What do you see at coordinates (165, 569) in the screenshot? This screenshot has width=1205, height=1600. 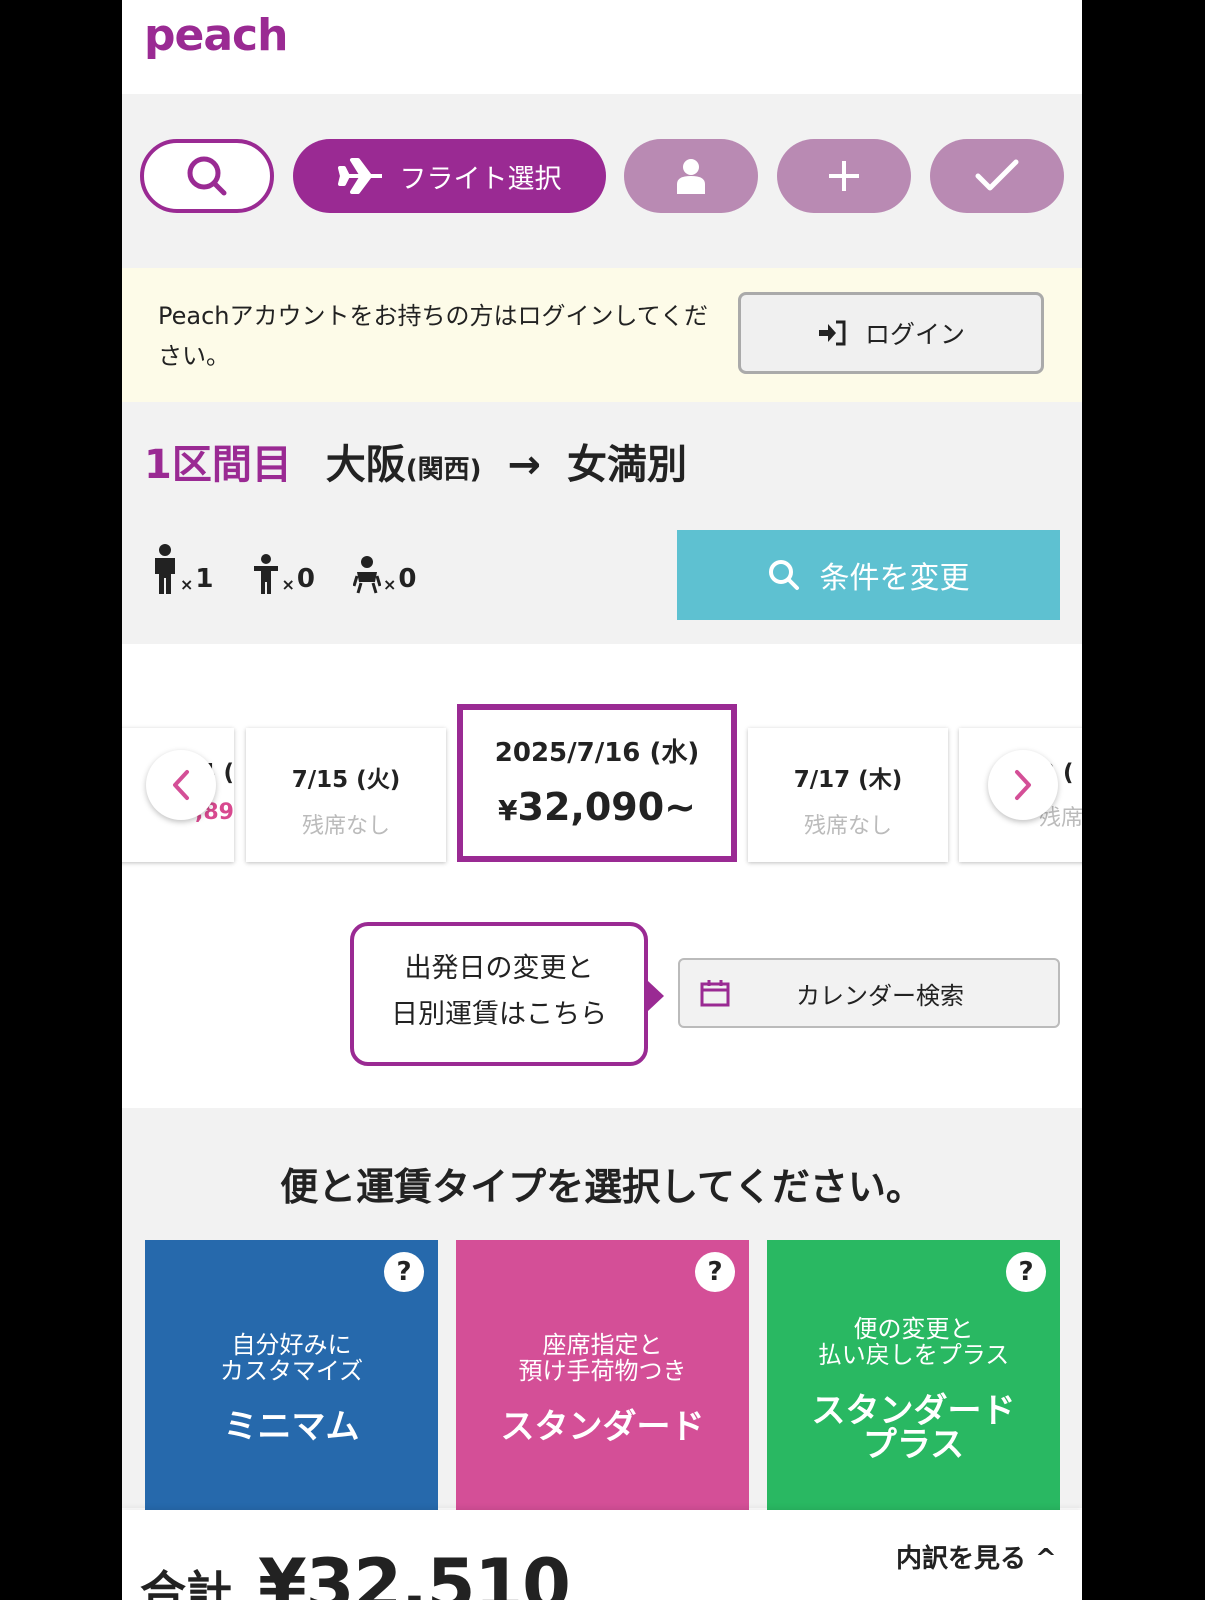 I see `adult-icon` at bounding box center [165, 569].